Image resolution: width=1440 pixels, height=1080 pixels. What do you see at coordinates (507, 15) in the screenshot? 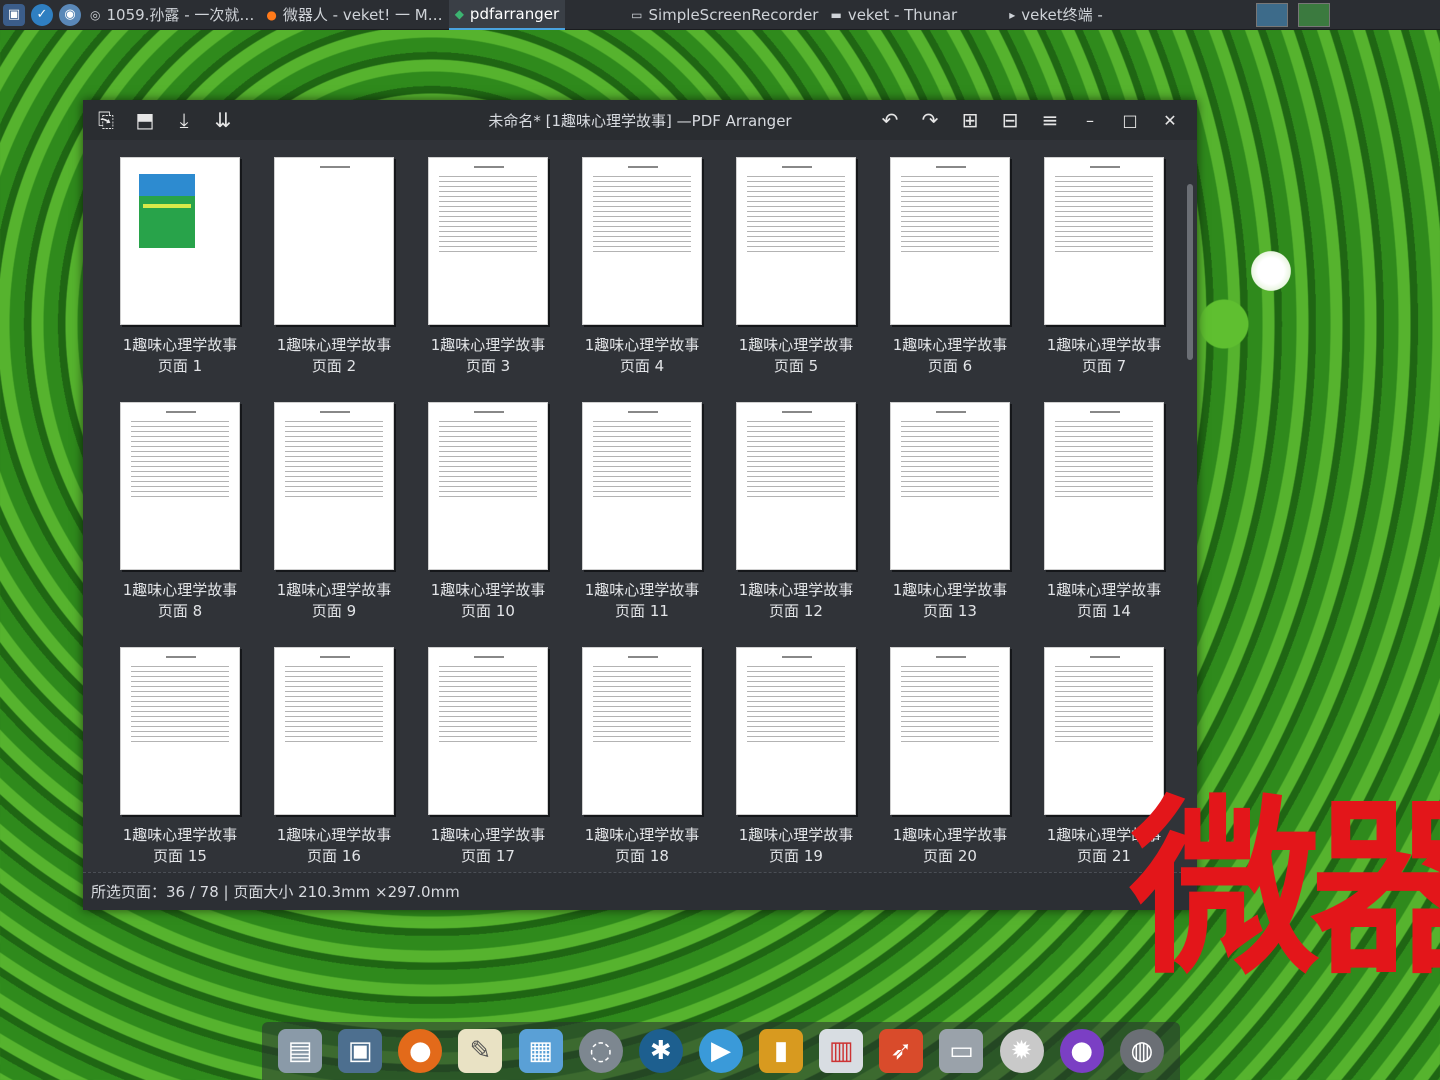
I see `taskbar-item-pdfarranger: ◆ pdfarranger` at bounding box center [507, 15].